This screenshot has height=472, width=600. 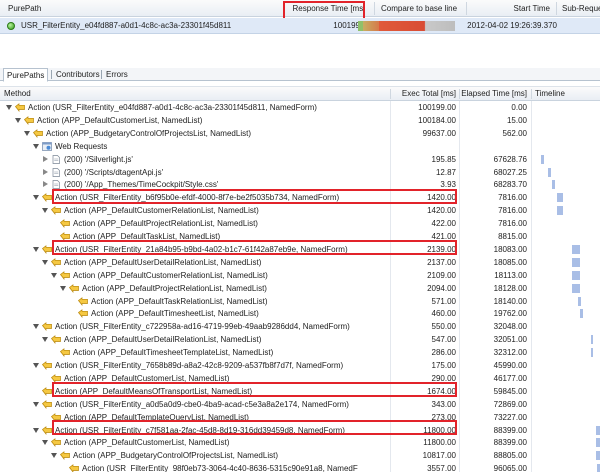 I want to click on tree-row-elapsed-time: 68027.25, so click(x=510, y=172).